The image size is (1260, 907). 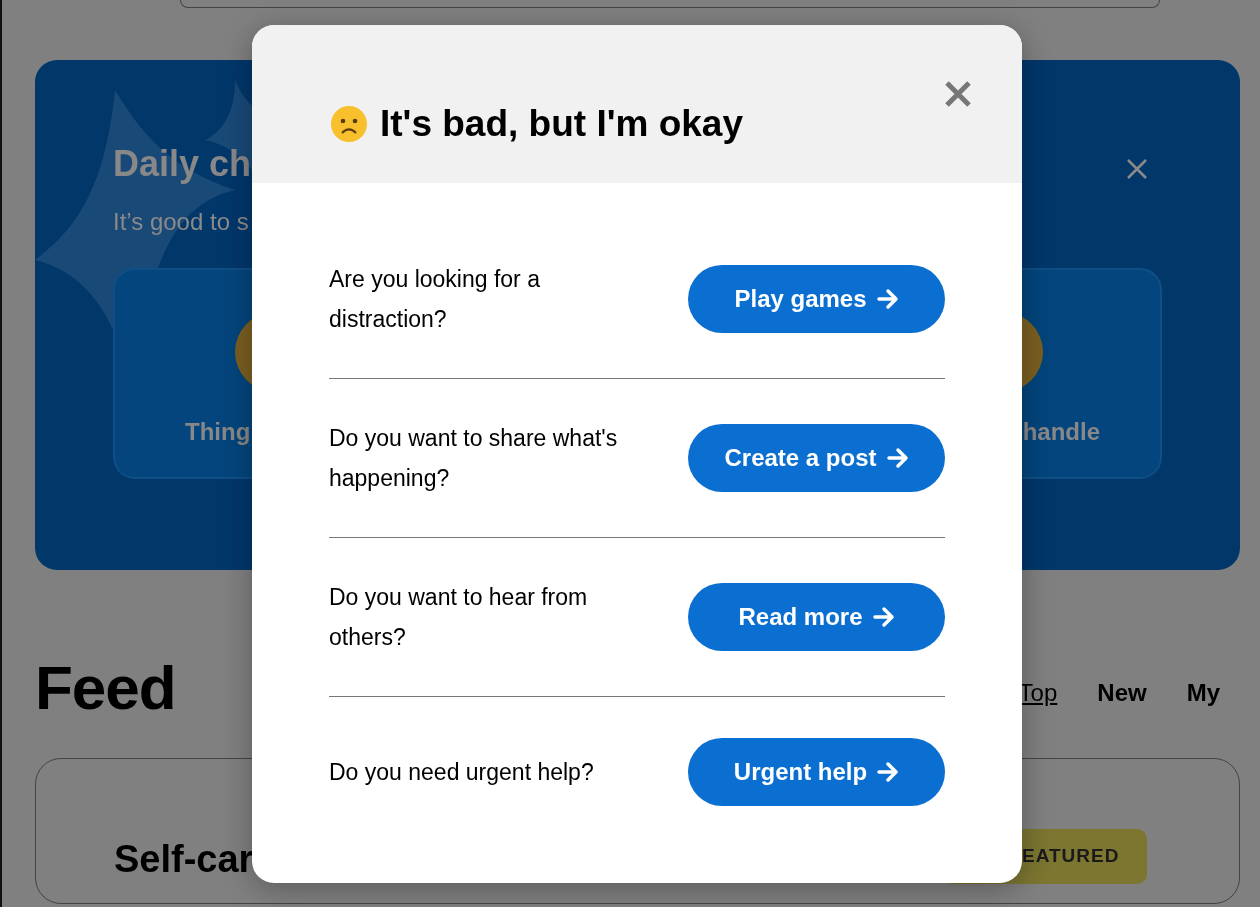 What do you see at coordinates (1061, 431) in the screenshot?
I see `option-label: handle` at bounding box center [1061, 431].